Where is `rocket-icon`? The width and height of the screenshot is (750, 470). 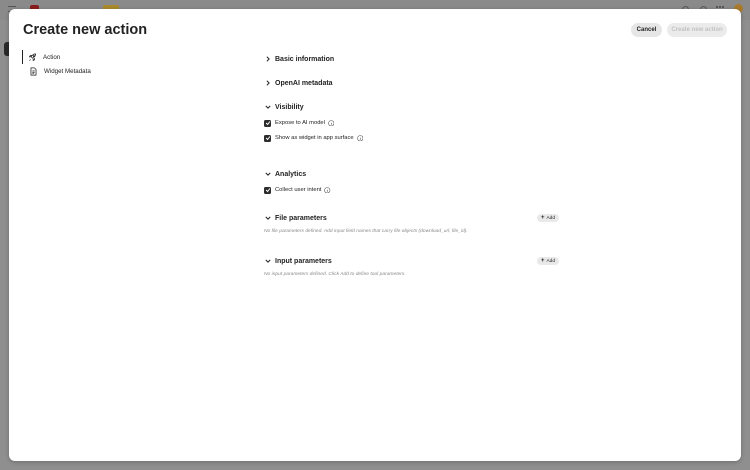
rocket-icon is located at coordinates (32, 57).